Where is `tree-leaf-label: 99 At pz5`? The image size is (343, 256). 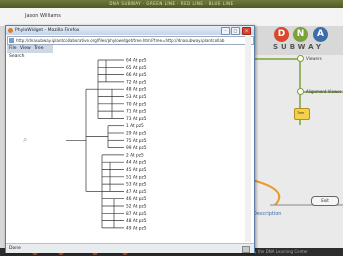
tree-leaf-label: 99 At pz5 is located at coordinates (136, 148).